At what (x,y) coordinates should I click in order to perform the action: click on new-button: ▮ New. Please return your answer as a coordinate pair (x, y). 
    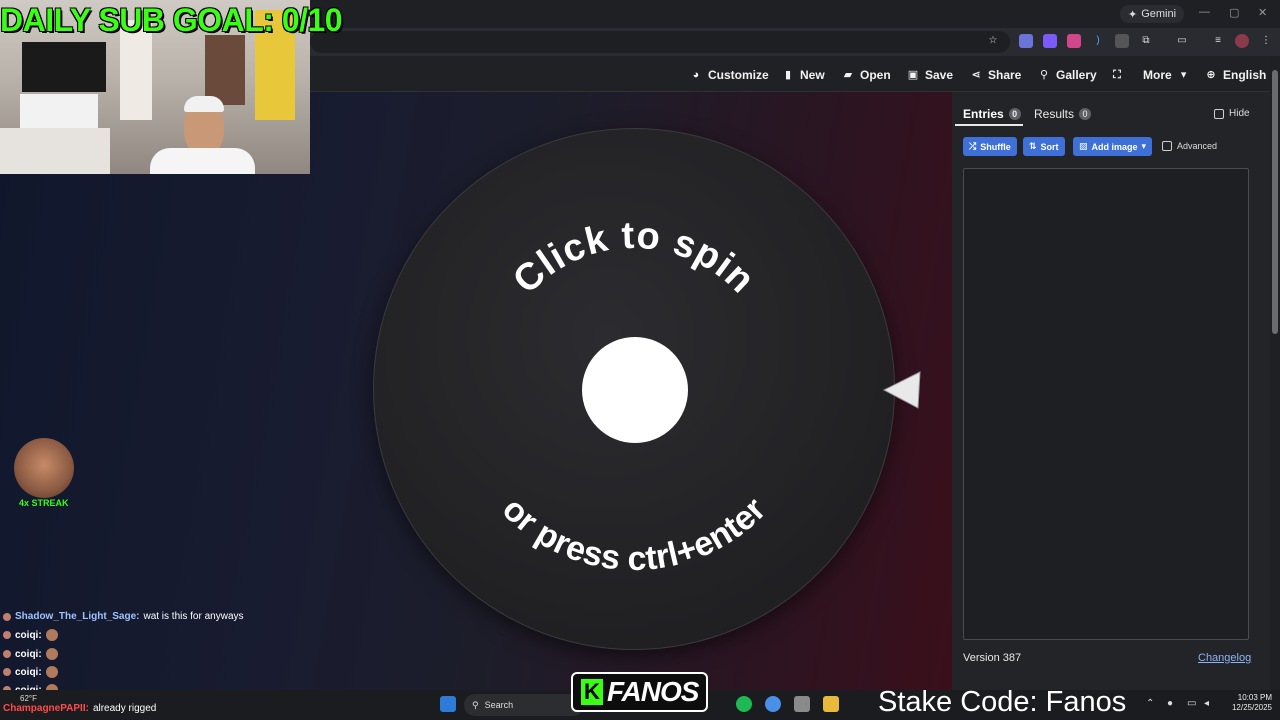
    Looking at the image, I should click on (803, 75).